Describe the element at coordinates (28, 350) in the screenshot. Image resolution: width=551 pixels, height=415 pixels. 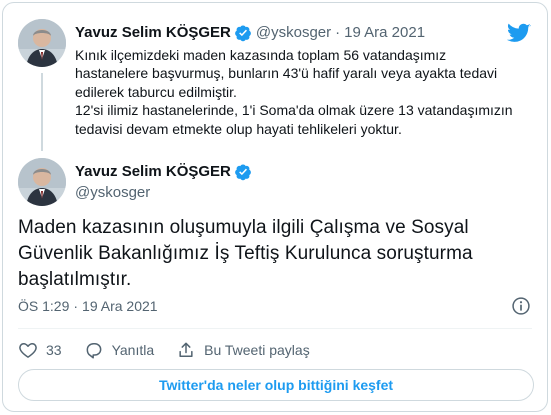
I see `heart-icon` at that location.